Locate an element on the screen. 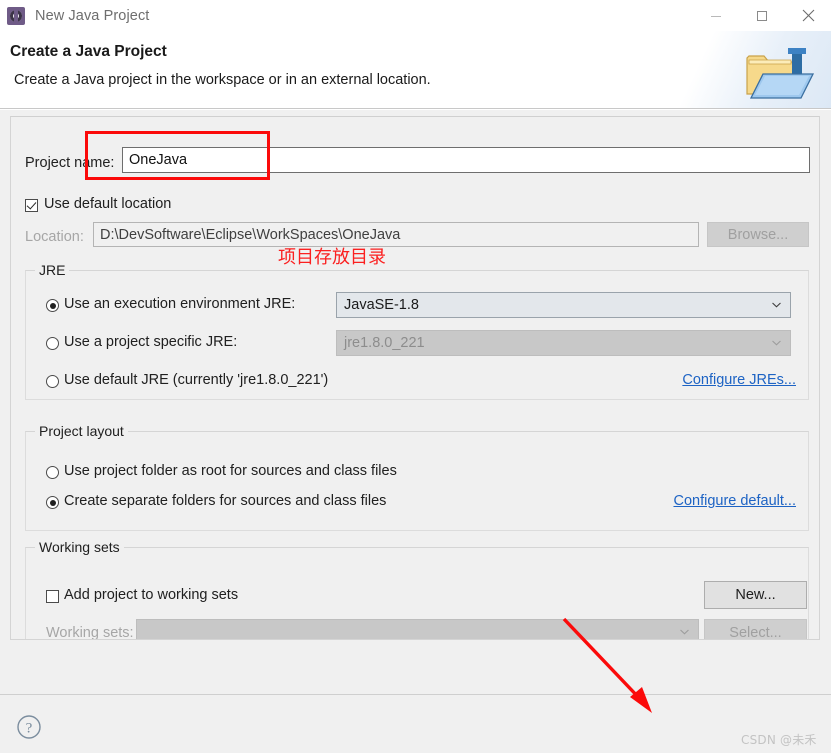 This screenshot has width=831, height=753. radio-project-specific-jre is located at coordinates (52, 343).